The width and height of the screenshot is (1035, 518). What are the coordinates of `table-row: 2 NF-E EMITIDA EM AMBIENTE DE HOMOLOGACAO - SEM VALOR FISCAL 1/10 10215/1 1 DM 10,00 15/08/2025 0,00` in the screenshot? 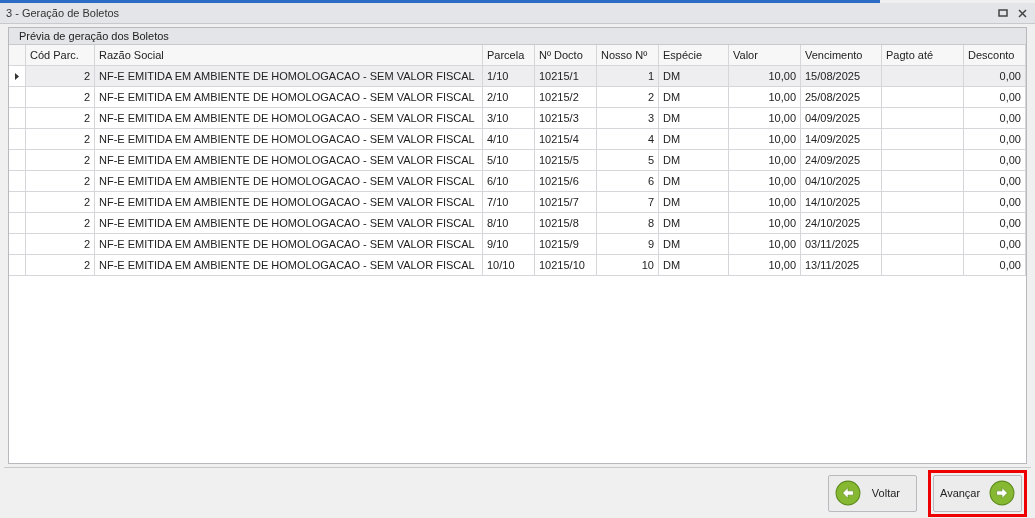 It's located at (517, 76).